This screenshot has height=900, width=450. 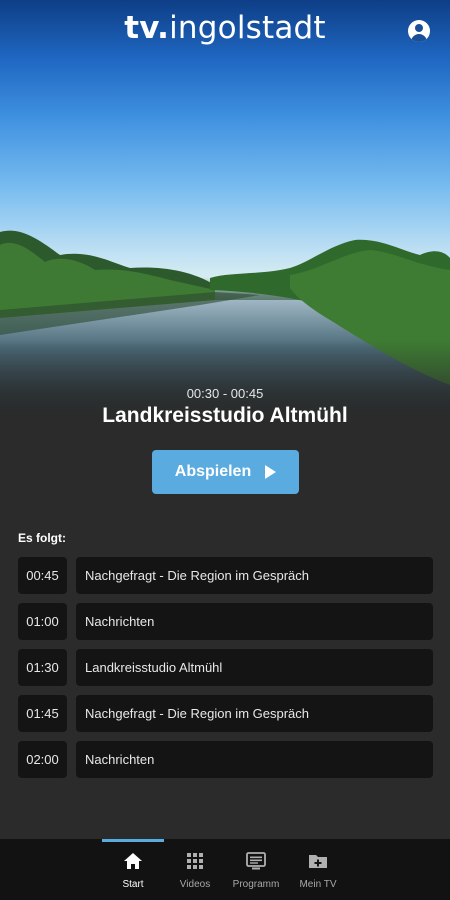 I want to click on up-next-heading: Es folgt:, so click(x=42, y=538).